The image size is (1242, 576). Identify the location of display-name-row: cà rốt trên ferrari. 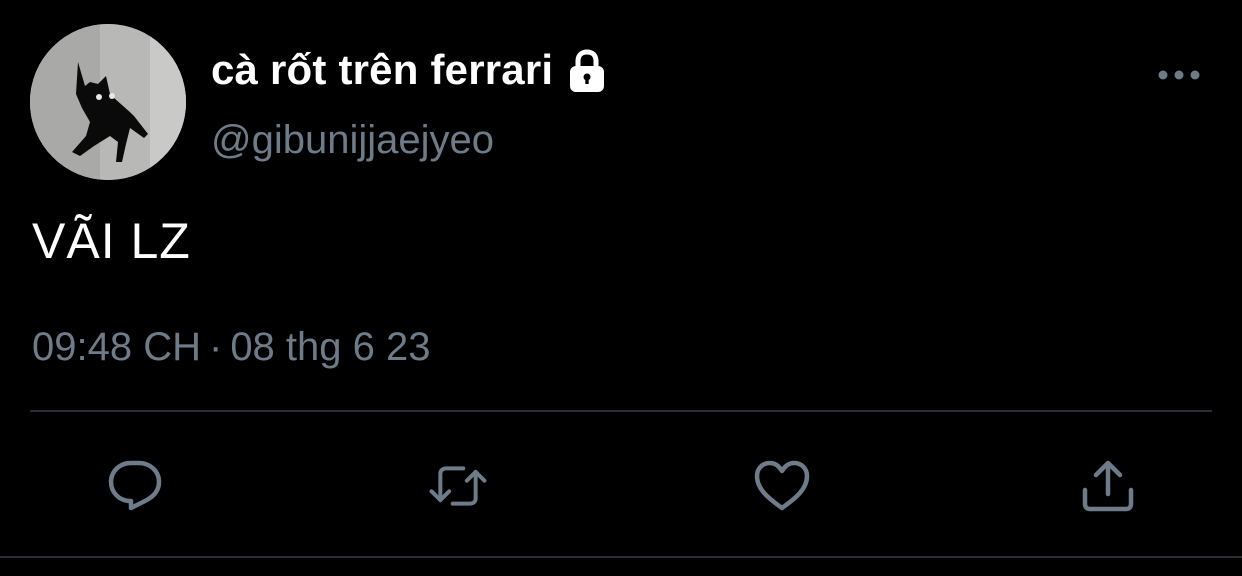
(411, 70).